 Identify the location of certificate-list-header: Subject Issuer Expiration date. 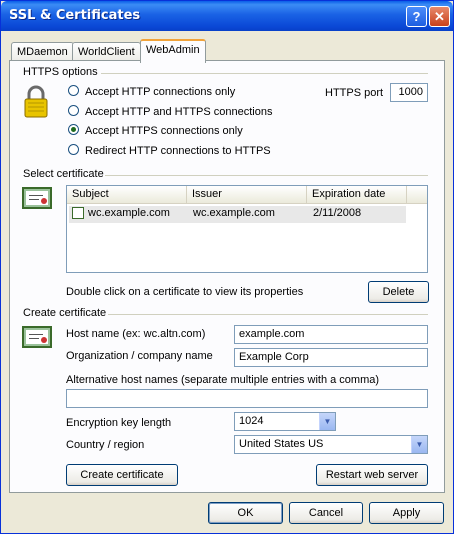
(247, 195).